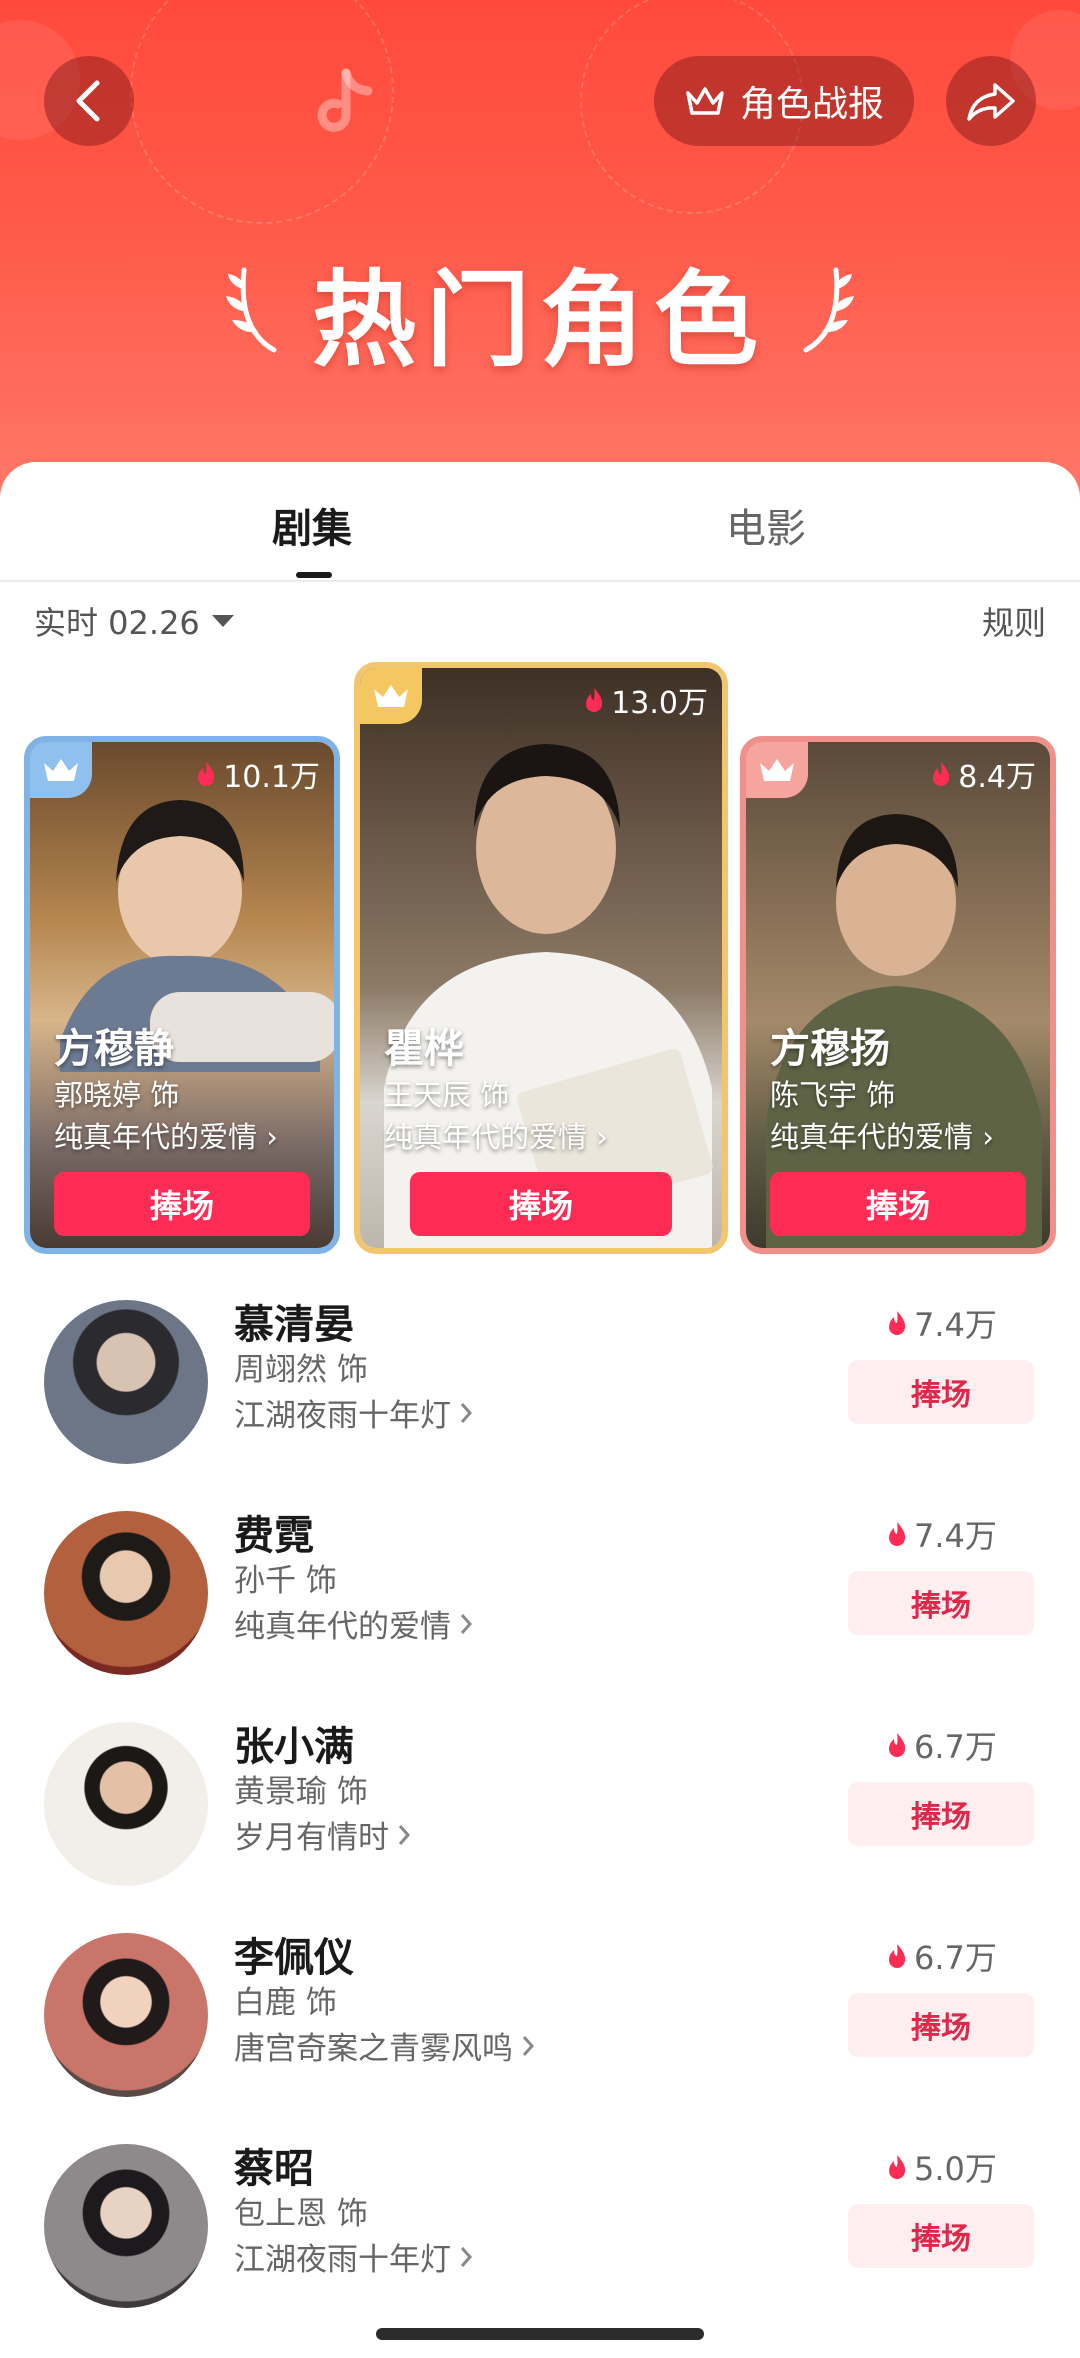 The width and height of the screenshot is (1080, 2358). What do you see at coordinates (898, 995) in the screenshot?
I see `top-card-rank-3: 8.4万 方穆扬 陈飞宇 饰 纯真年代的爱情 › 捧场` at bounding box center [898, 995].